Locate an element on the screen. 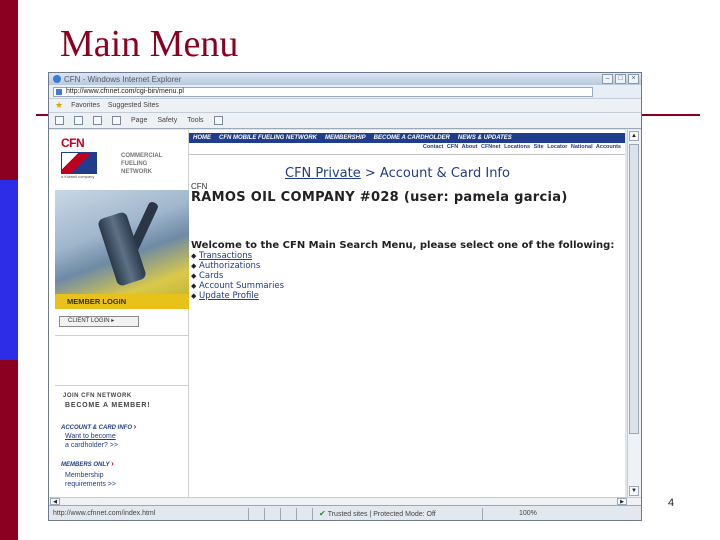 The image size is (720, 540). logo-mark-icon is located at coordinates (79, 163).